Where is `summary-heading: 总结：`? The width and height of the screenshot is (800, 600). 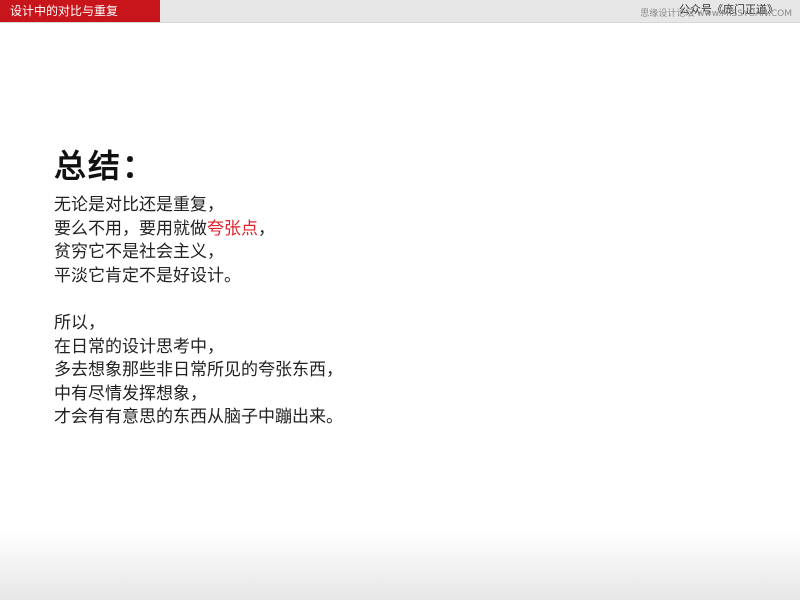
summary-heading: 总结： is located at coordinates (105, 166).